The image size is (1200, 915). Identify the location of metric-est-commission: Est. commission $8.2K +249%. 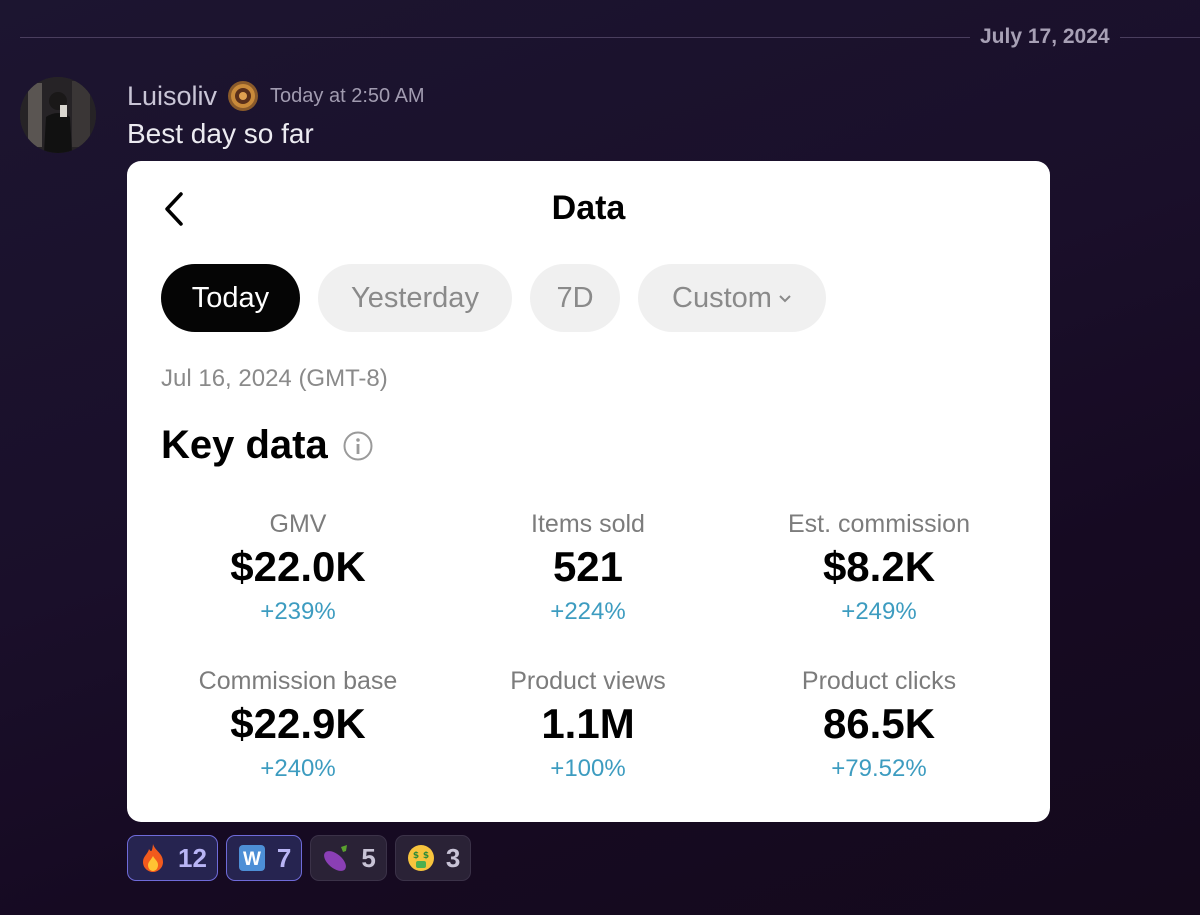
(879, 568).